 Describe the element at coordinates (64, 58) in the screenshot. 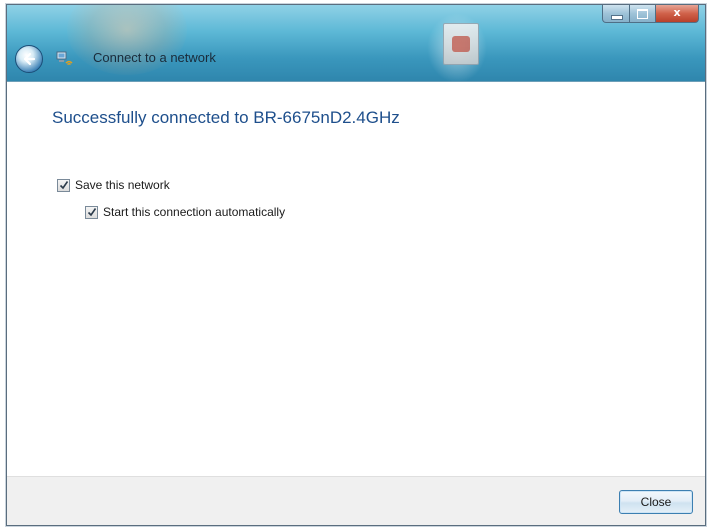

I see `network-icon` at that location.